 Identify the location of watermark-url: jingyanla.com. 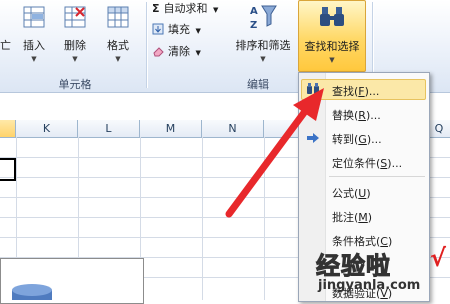
(369, 285).